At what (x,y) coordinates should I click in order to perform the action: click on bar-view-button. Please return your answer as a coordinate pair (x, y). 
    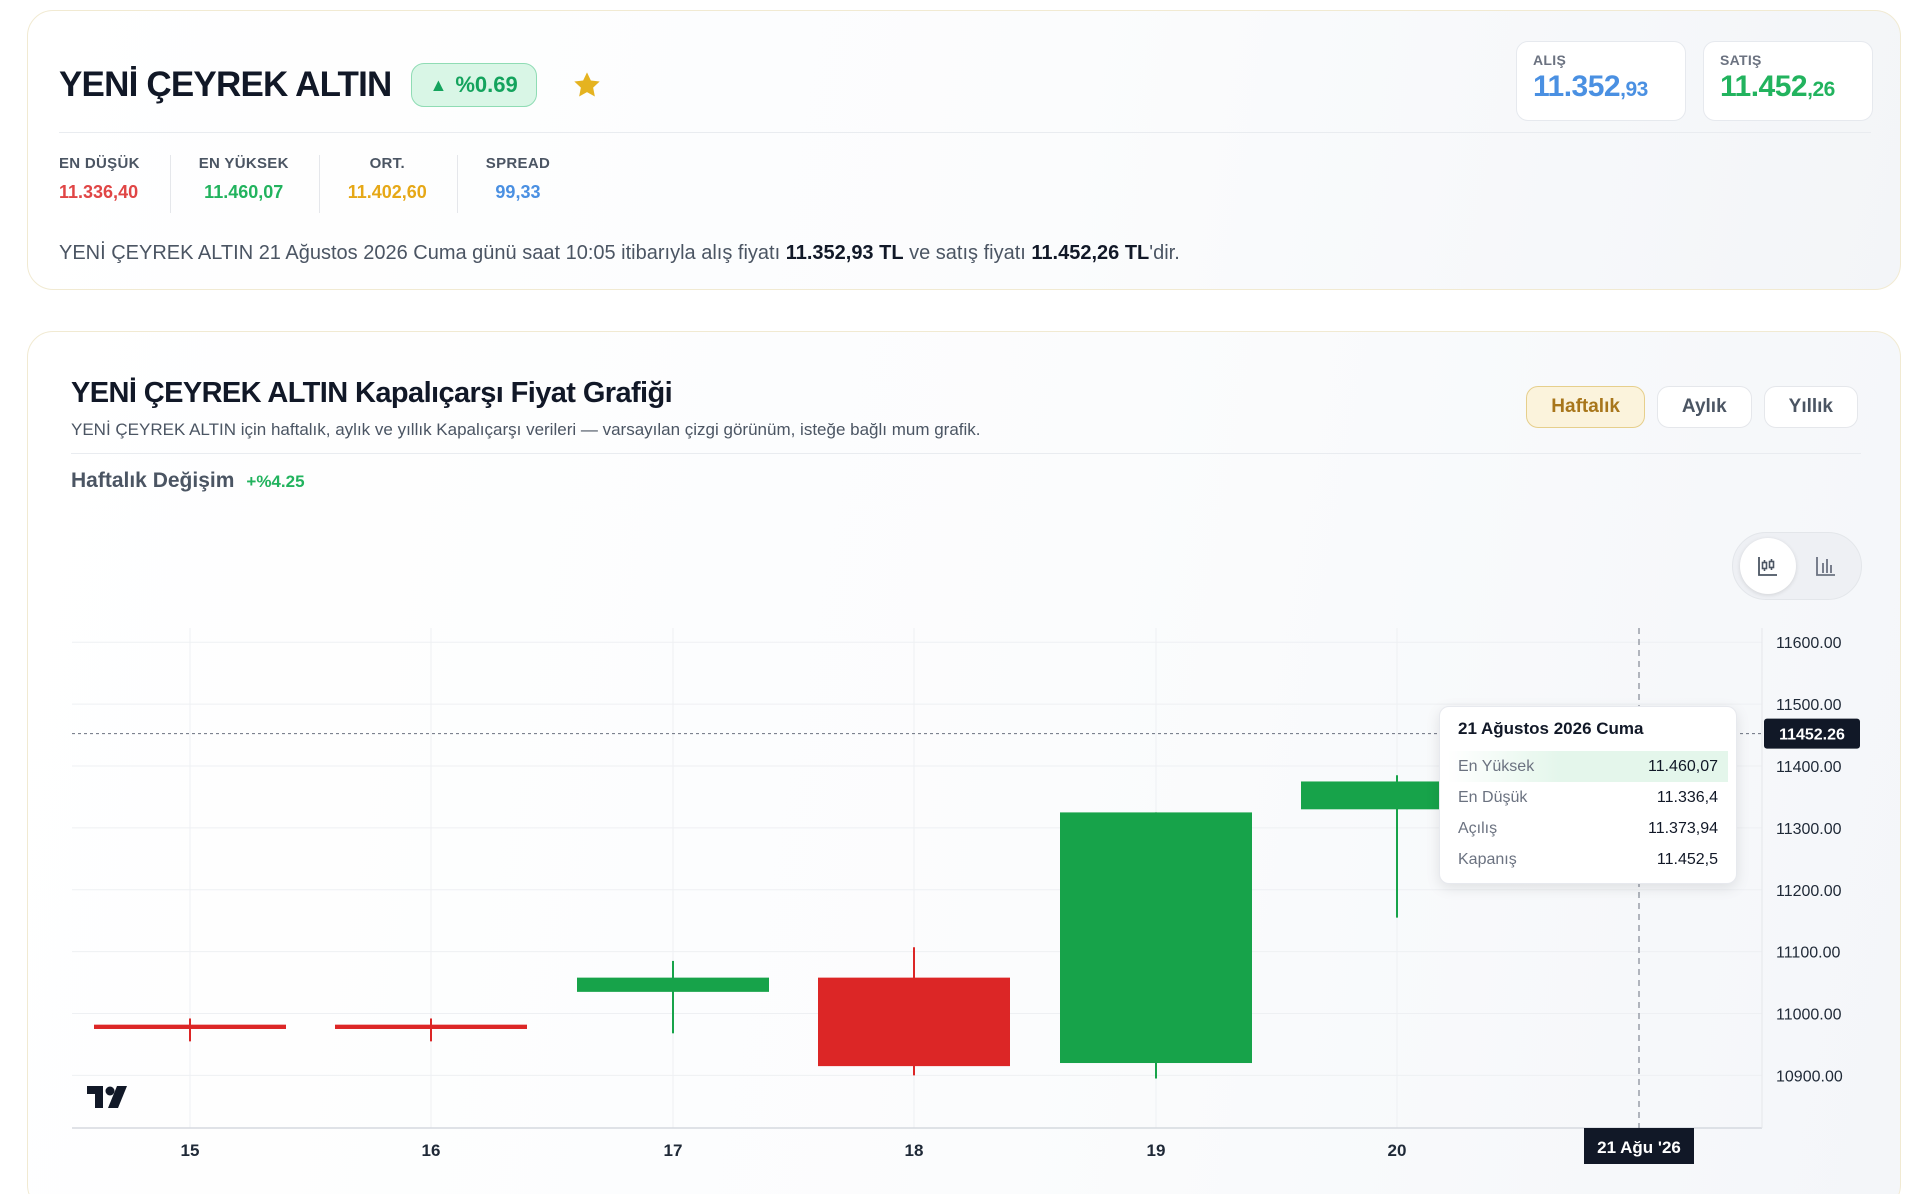
    Looking at the image, I should click on (1826, 566).